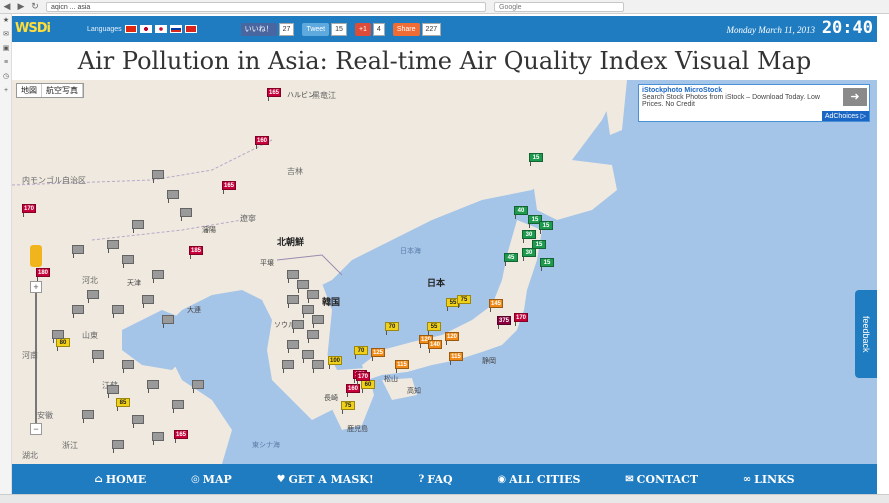 The height and width of the screenshot is (503, 889). I want to click on ad-arrow-icon: ➜, so click(855, 97).